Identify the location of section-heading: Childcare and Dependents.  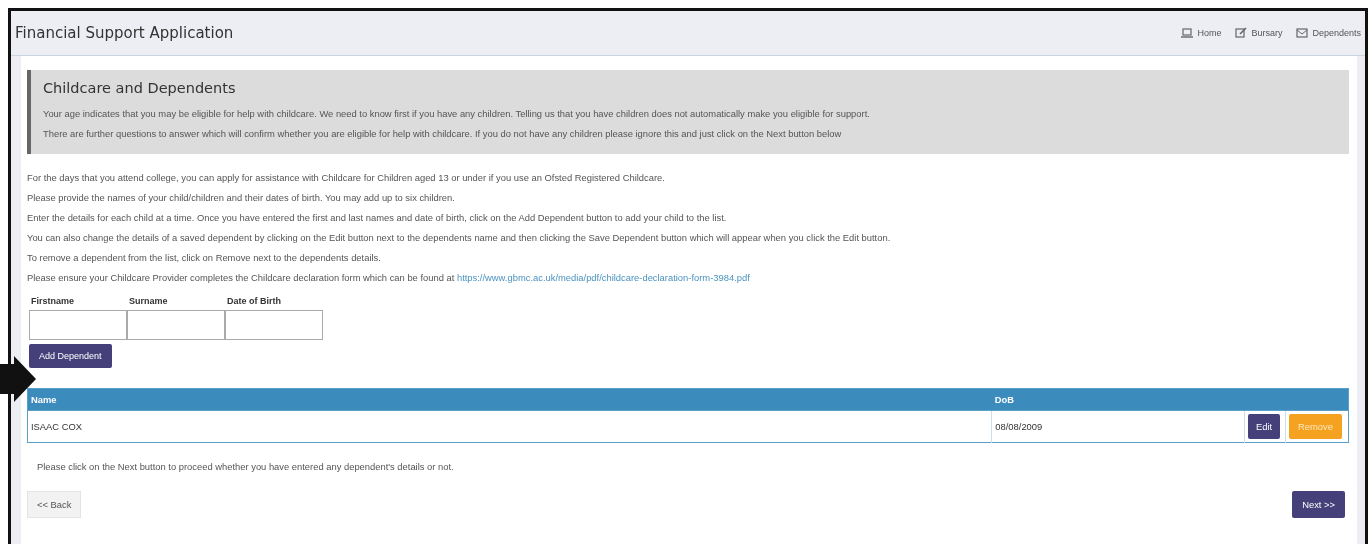
(140, 88).